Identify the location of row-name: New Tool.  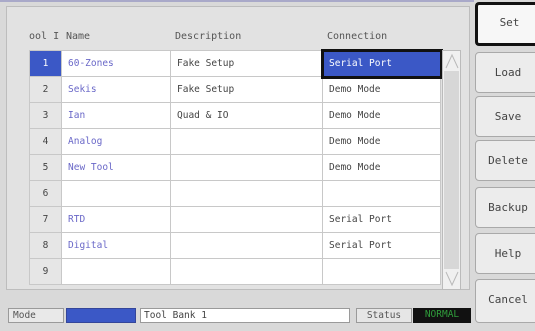
(116, 167).